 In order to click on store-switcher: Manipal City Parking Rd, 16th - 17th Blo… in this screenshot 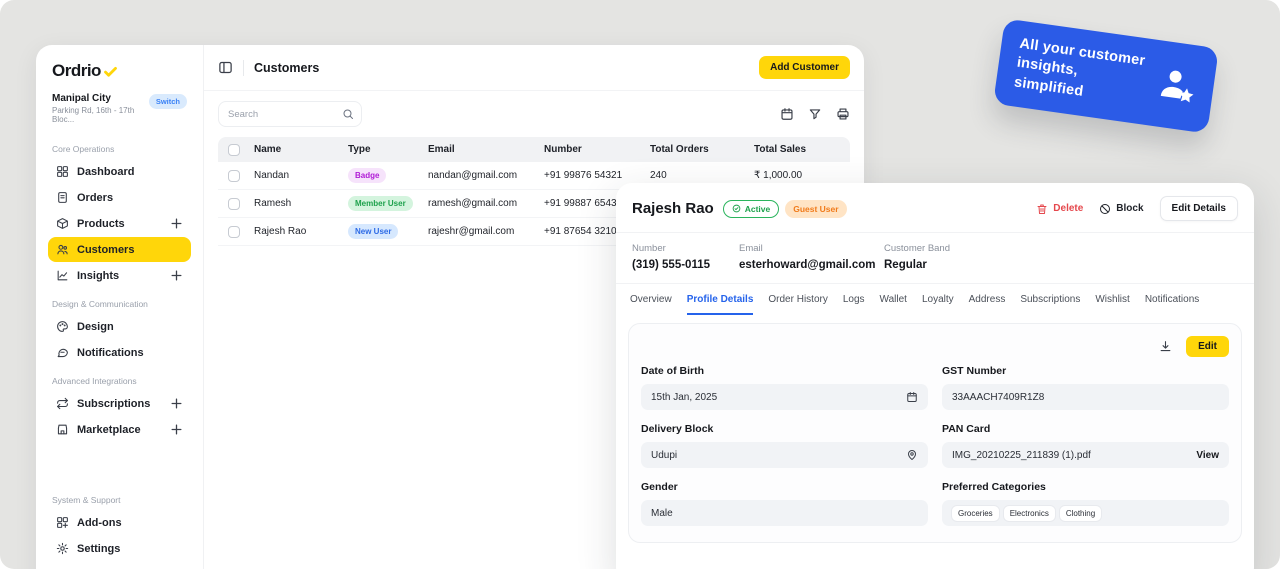, I will do `click(119, 113)`.